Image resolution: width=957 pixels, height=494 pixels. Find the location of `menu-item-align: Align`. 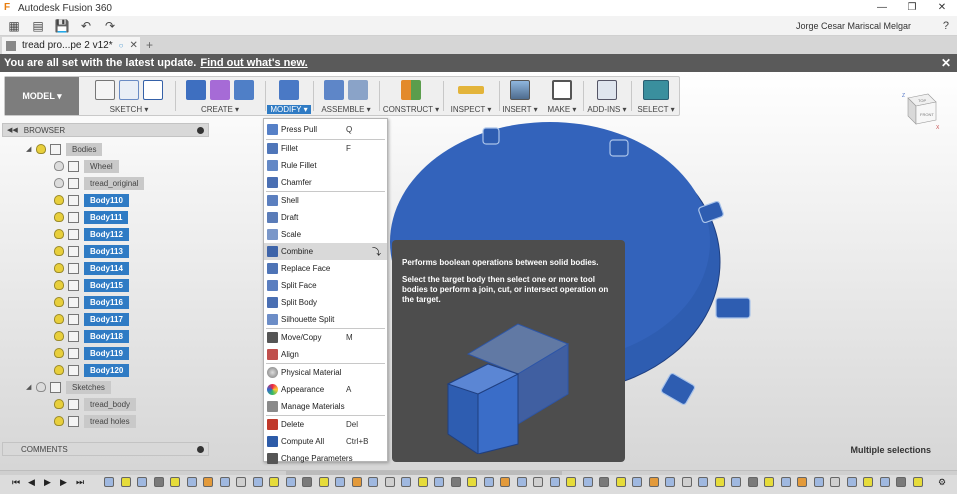

menu-item-align: Align is located at coordinates (325, 354).